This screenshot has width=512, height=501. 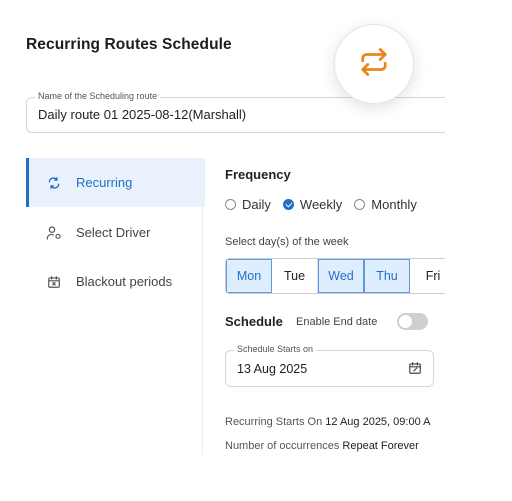 I want to click on frequency-radio-group: Daily Weekly Monthly, so click(x=327, y=204).